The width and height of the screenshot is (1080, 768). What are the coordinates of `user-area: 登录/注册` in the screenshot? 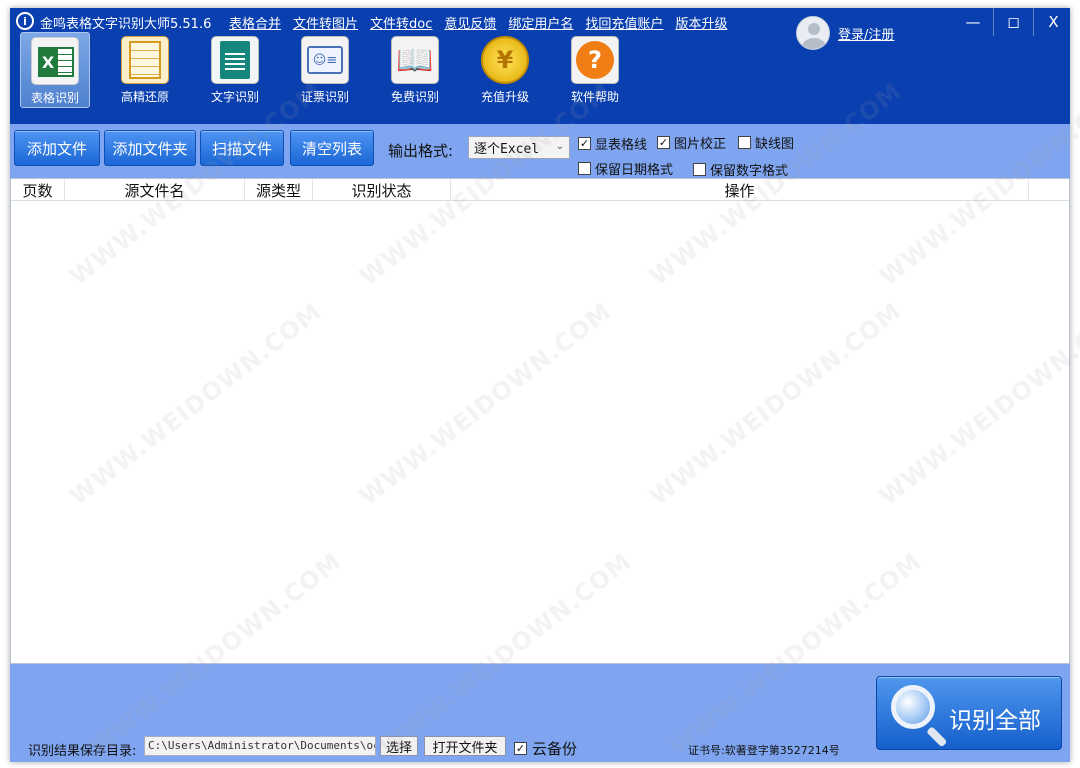 It's located at (845, 33).